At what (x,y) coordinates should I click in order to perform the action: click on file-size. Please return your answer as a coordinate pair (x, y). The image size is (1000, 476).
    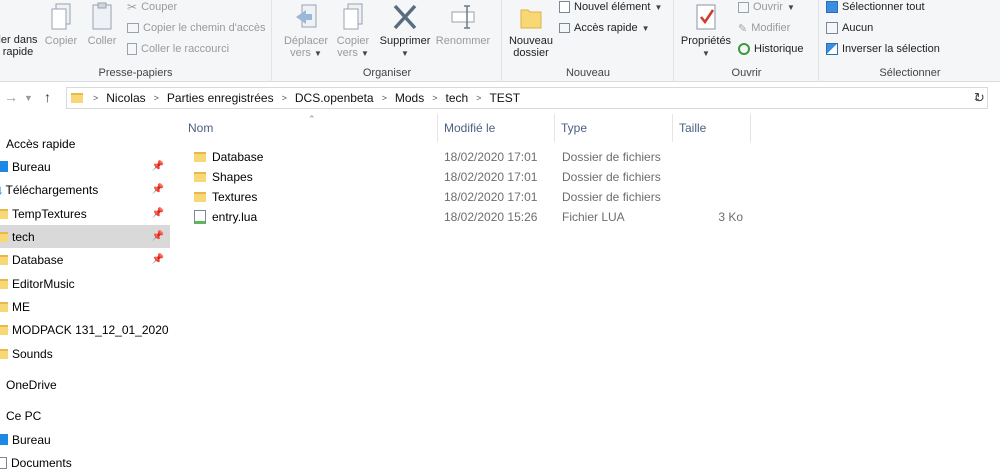
    Looking at the image, I should click on (711, 197).